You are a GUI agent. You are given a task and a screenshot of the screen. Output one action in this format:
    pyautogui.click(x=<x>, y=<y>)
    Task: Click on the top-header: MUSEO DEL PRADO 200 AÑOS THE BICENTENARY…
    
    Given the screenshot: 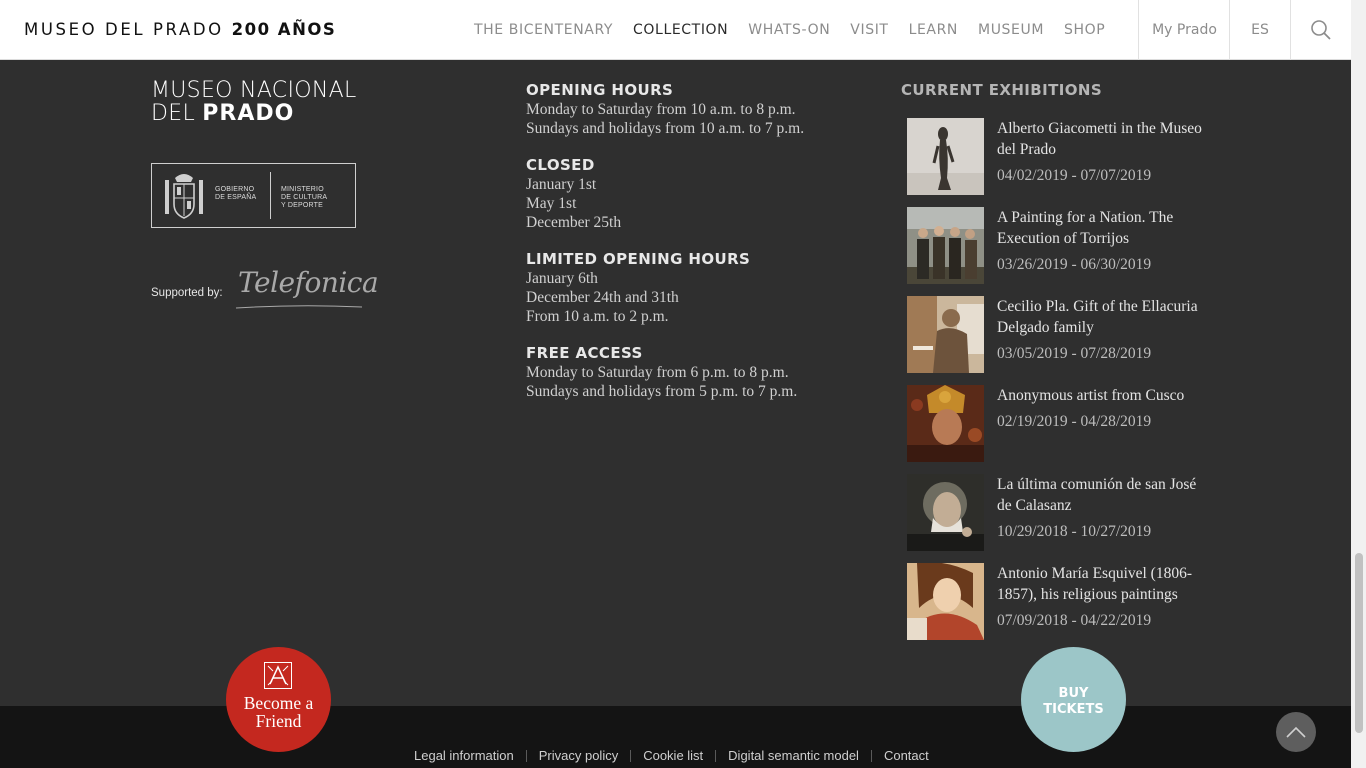 What is the action you would take?
    pyautogui.click(x=675, y=30)
    